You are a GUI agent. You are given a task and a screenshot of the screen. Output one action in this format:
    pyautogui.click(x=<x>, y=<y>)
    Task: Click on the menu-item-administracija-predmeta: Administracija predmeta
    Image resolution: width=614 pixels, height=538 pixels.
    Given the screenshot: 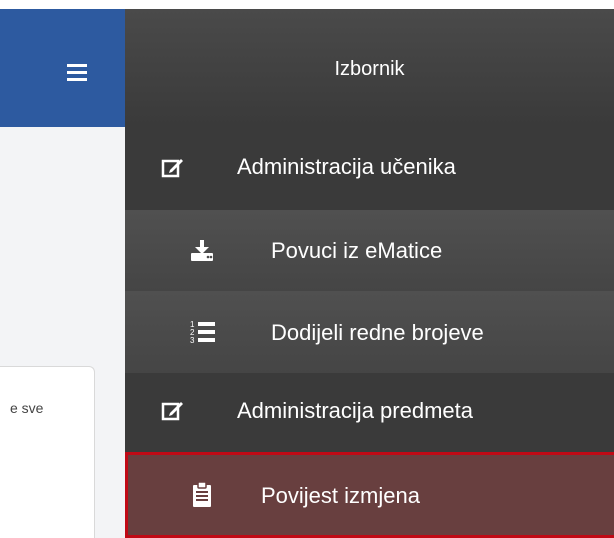 What is the action you would take?
    pyautogui.click(x=369, y=413)
    